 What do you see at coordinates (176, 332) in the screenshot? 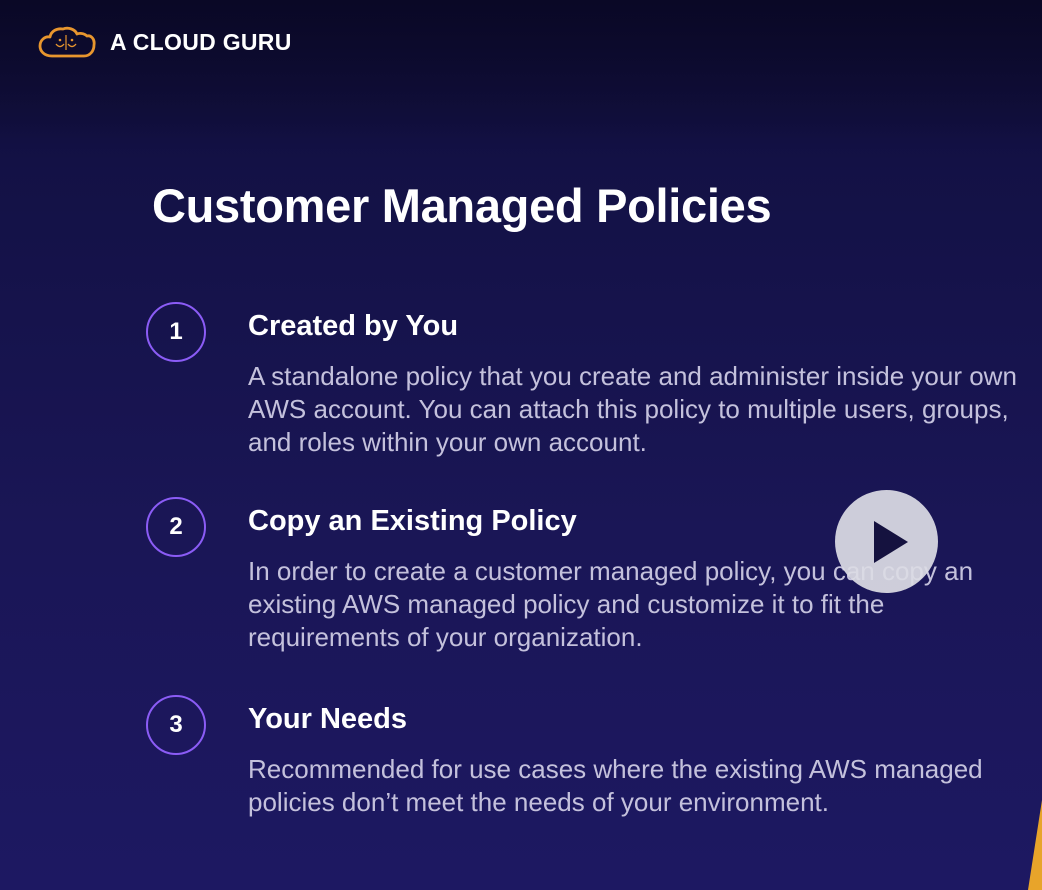
I see `step-number-badge: 1` at bounding box center [176, 332].